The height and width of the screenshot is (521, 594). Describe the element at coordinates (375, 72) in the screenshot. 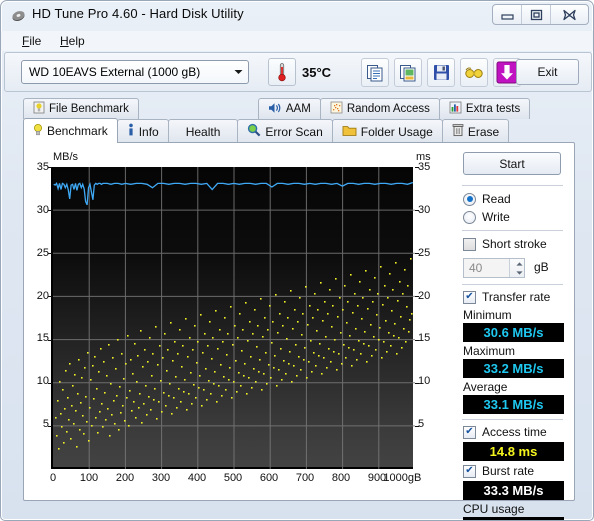

I see `copy-icon` at that location.